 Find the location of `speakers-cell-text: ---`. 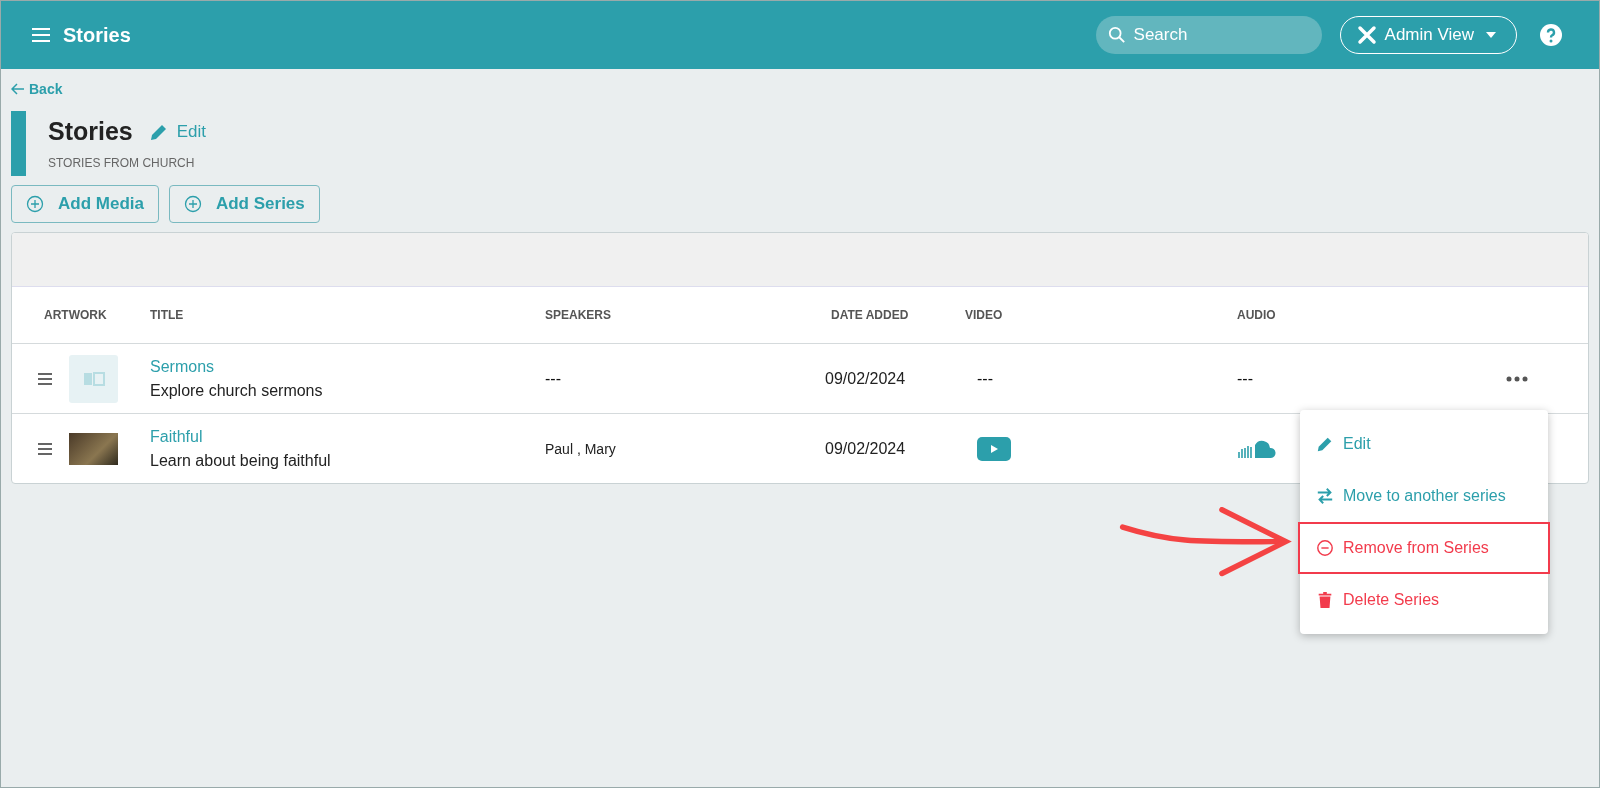

speakers-cell-text: --- is located at coordinates (553, 378).